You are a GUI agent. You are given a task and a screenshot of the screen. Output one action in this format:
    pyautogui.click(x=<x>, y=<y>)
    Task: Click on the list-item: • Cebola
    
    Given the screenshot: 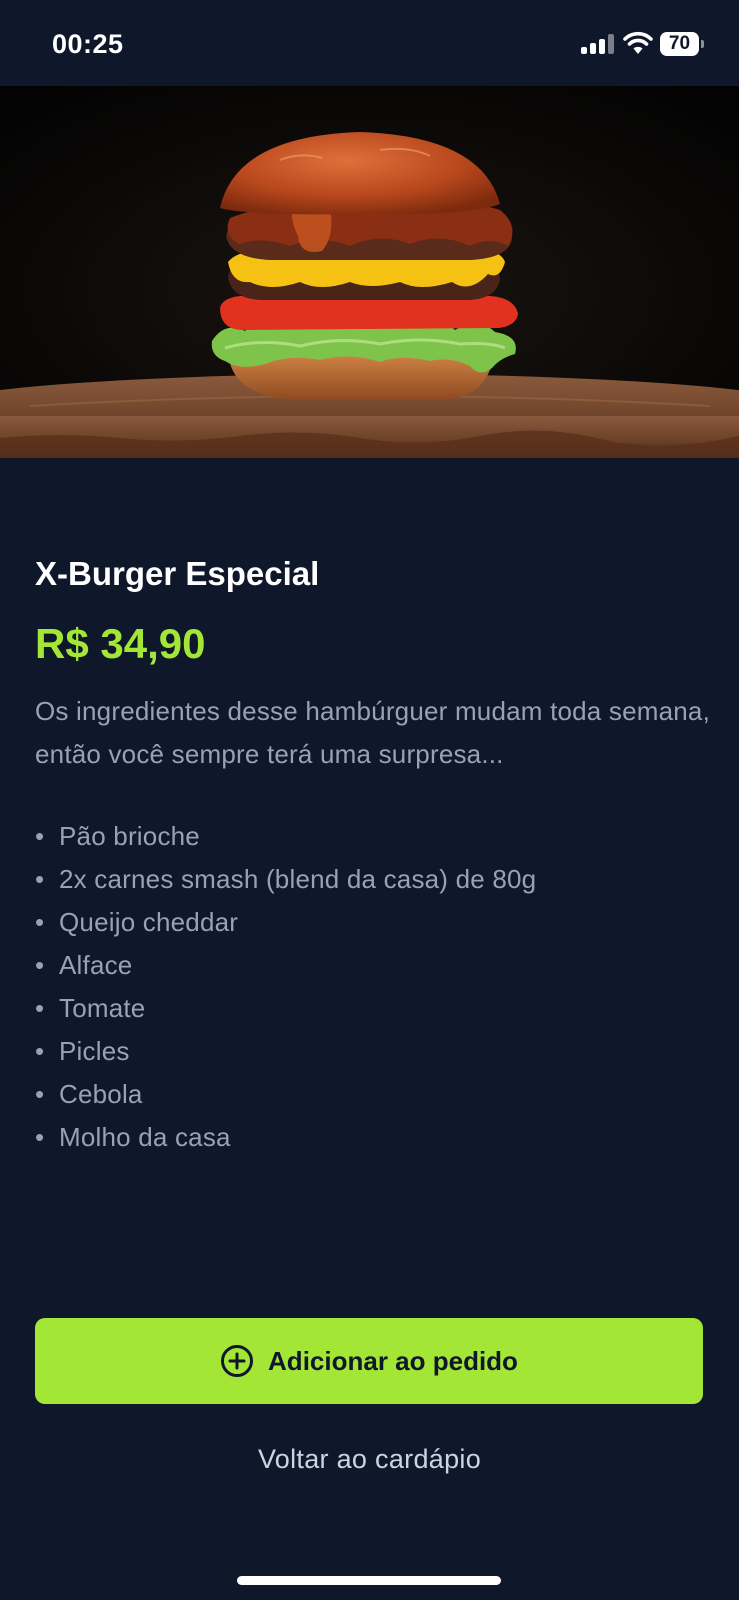 What is the action you would take?
    pyautogui.click(x=89, y=1094)
    